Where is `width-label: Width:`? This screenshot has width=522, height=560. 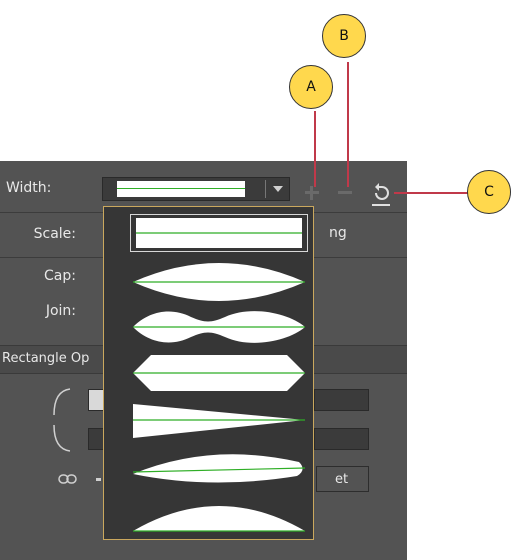 width-label: Width: is located at coordinates (29, 188).